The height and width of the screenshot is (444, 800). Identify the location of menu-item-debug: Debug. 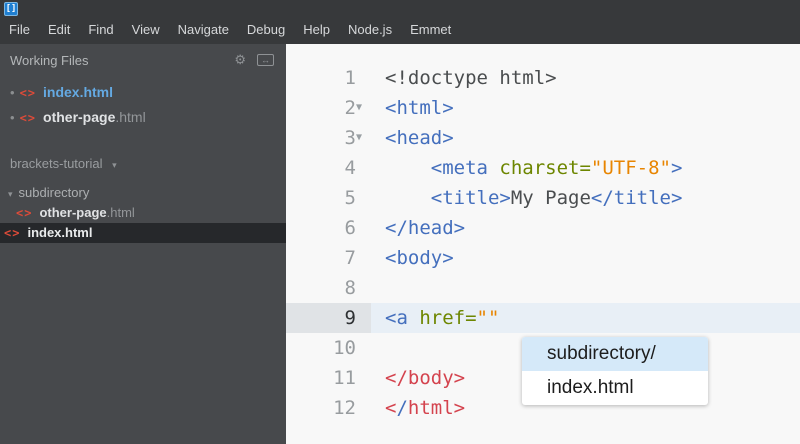
(266, 29).